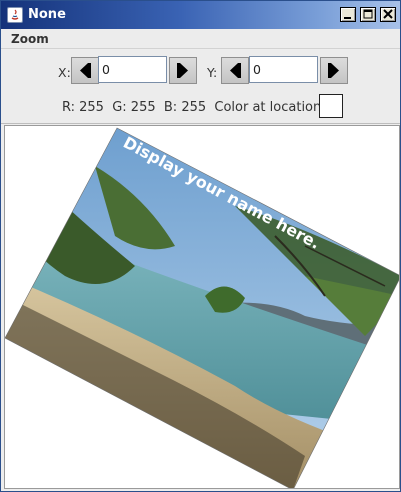 This screenshot has height=492, width=401. Describe the element at coordinates (388, 14) in the screenshot. I see `close-button` at that location.